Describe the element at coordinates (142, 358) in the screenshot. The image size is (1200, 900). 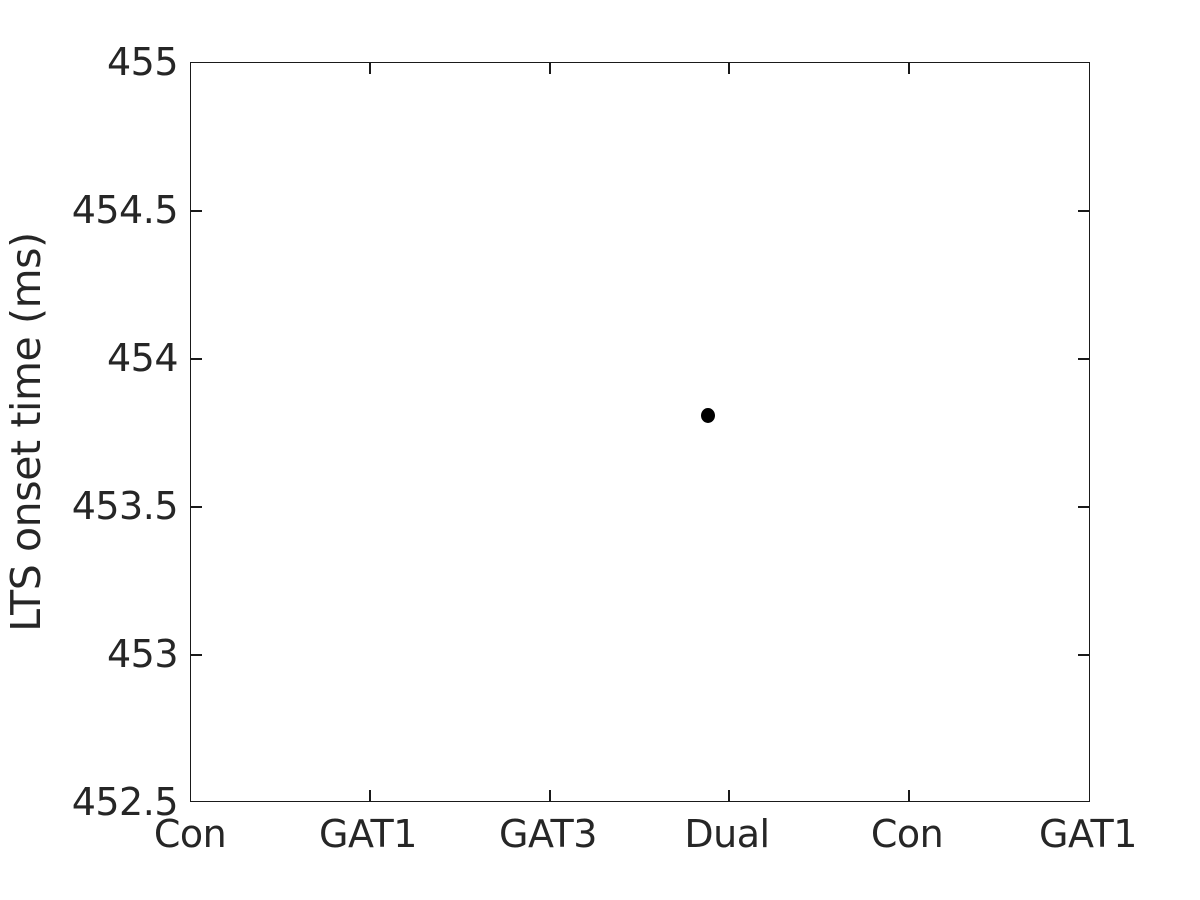
I see `y-tick-label-454: 454` at that location.